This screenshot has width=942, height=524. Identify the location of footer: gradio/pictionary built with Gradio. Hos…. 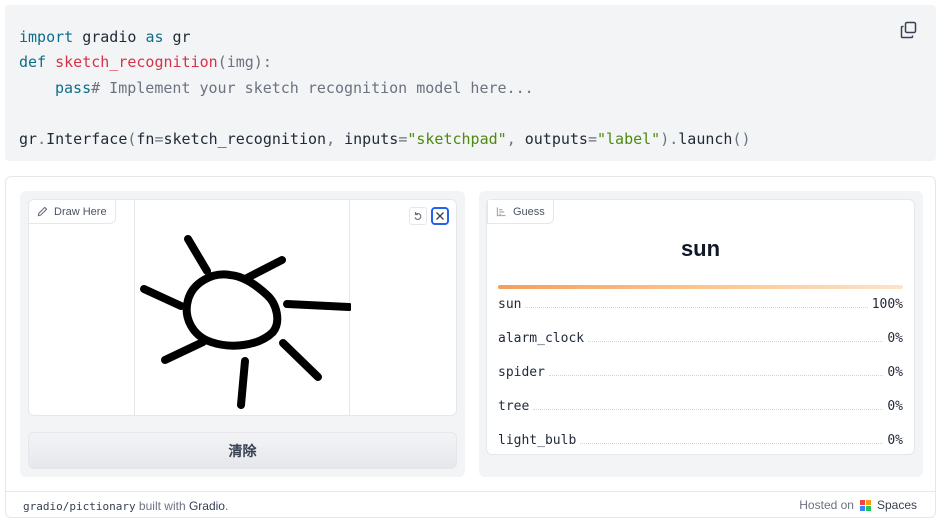
(470, 504).